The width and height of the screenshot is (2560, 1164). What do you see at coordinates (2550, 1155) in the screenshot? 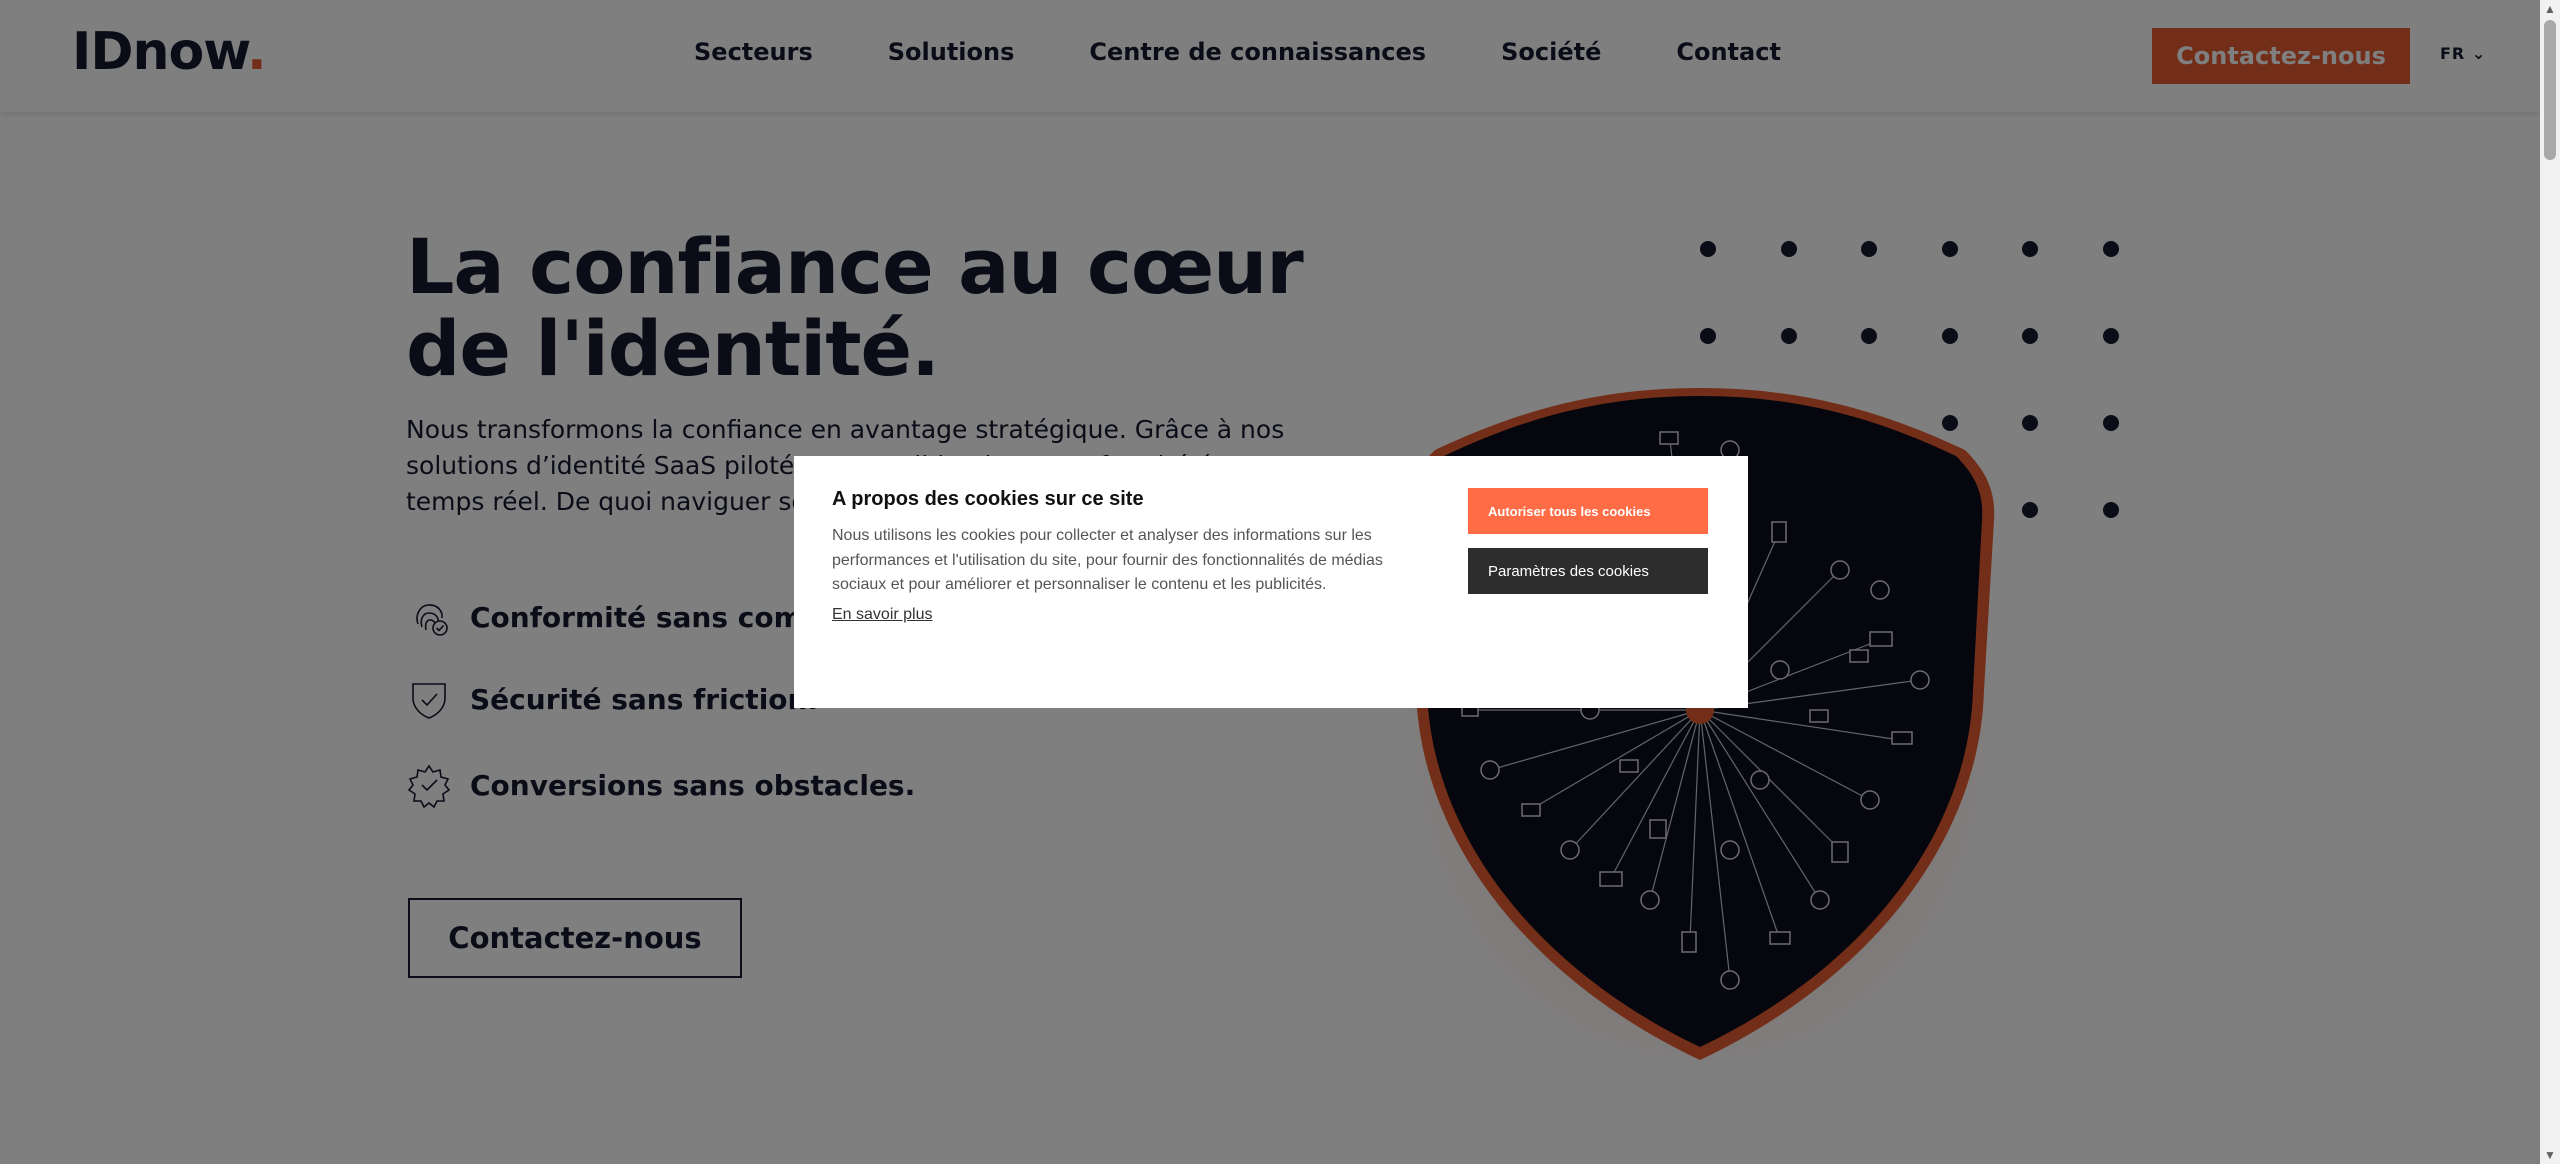
I see `scroll-down-arrow-icon: ▼` at bounding box center [2550, 1155].